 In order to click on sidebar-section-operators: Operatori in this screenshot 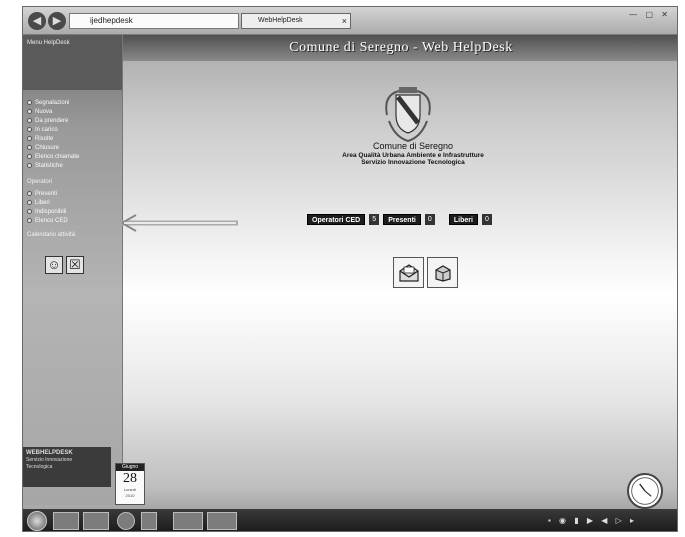, I will do `click(40, 182)`.